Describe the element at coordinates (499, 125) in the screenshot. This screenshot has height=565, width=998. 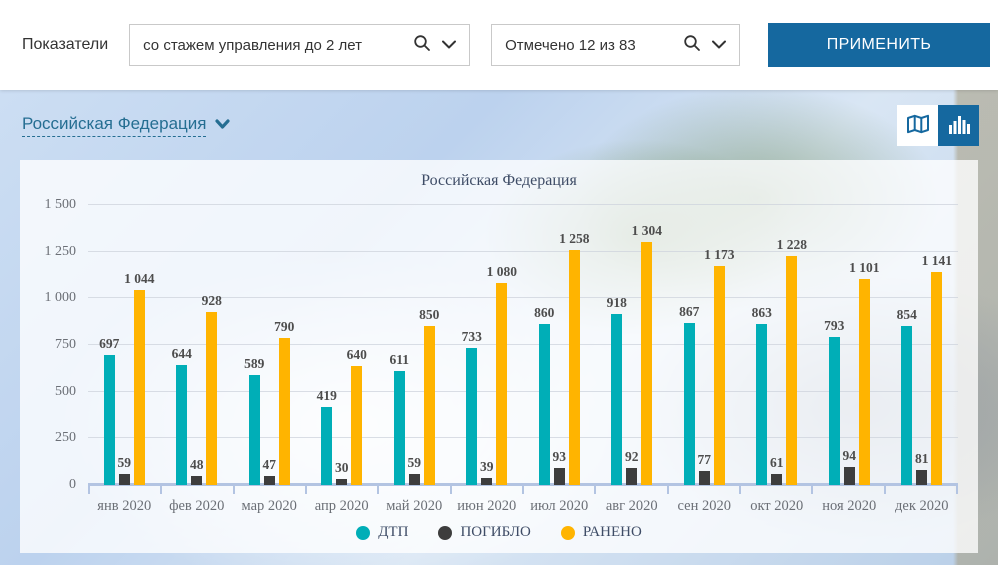
I see `region-row: Российская Федерация` at that location.